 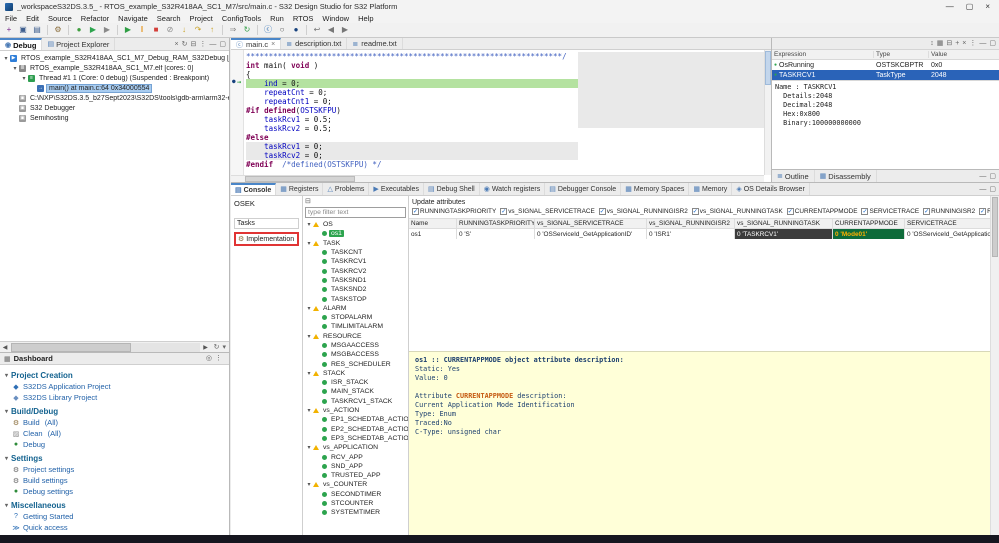 What do you see at coordinates (308, 201) in the screenshot?
I see `collapse-all-icon: ⊟` at bounding box center [308, 201].